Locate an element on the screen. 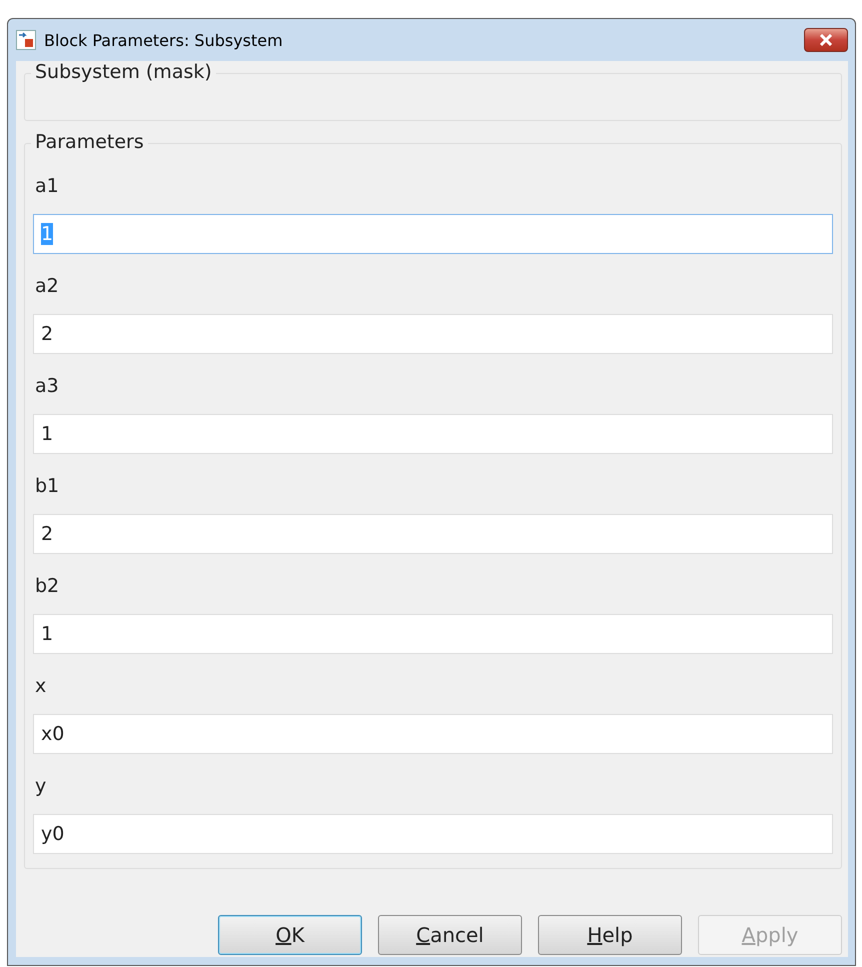 The height and width of the screenshot is (967, 862). dialog-button: Cancel is located at coordinates (450, 935).